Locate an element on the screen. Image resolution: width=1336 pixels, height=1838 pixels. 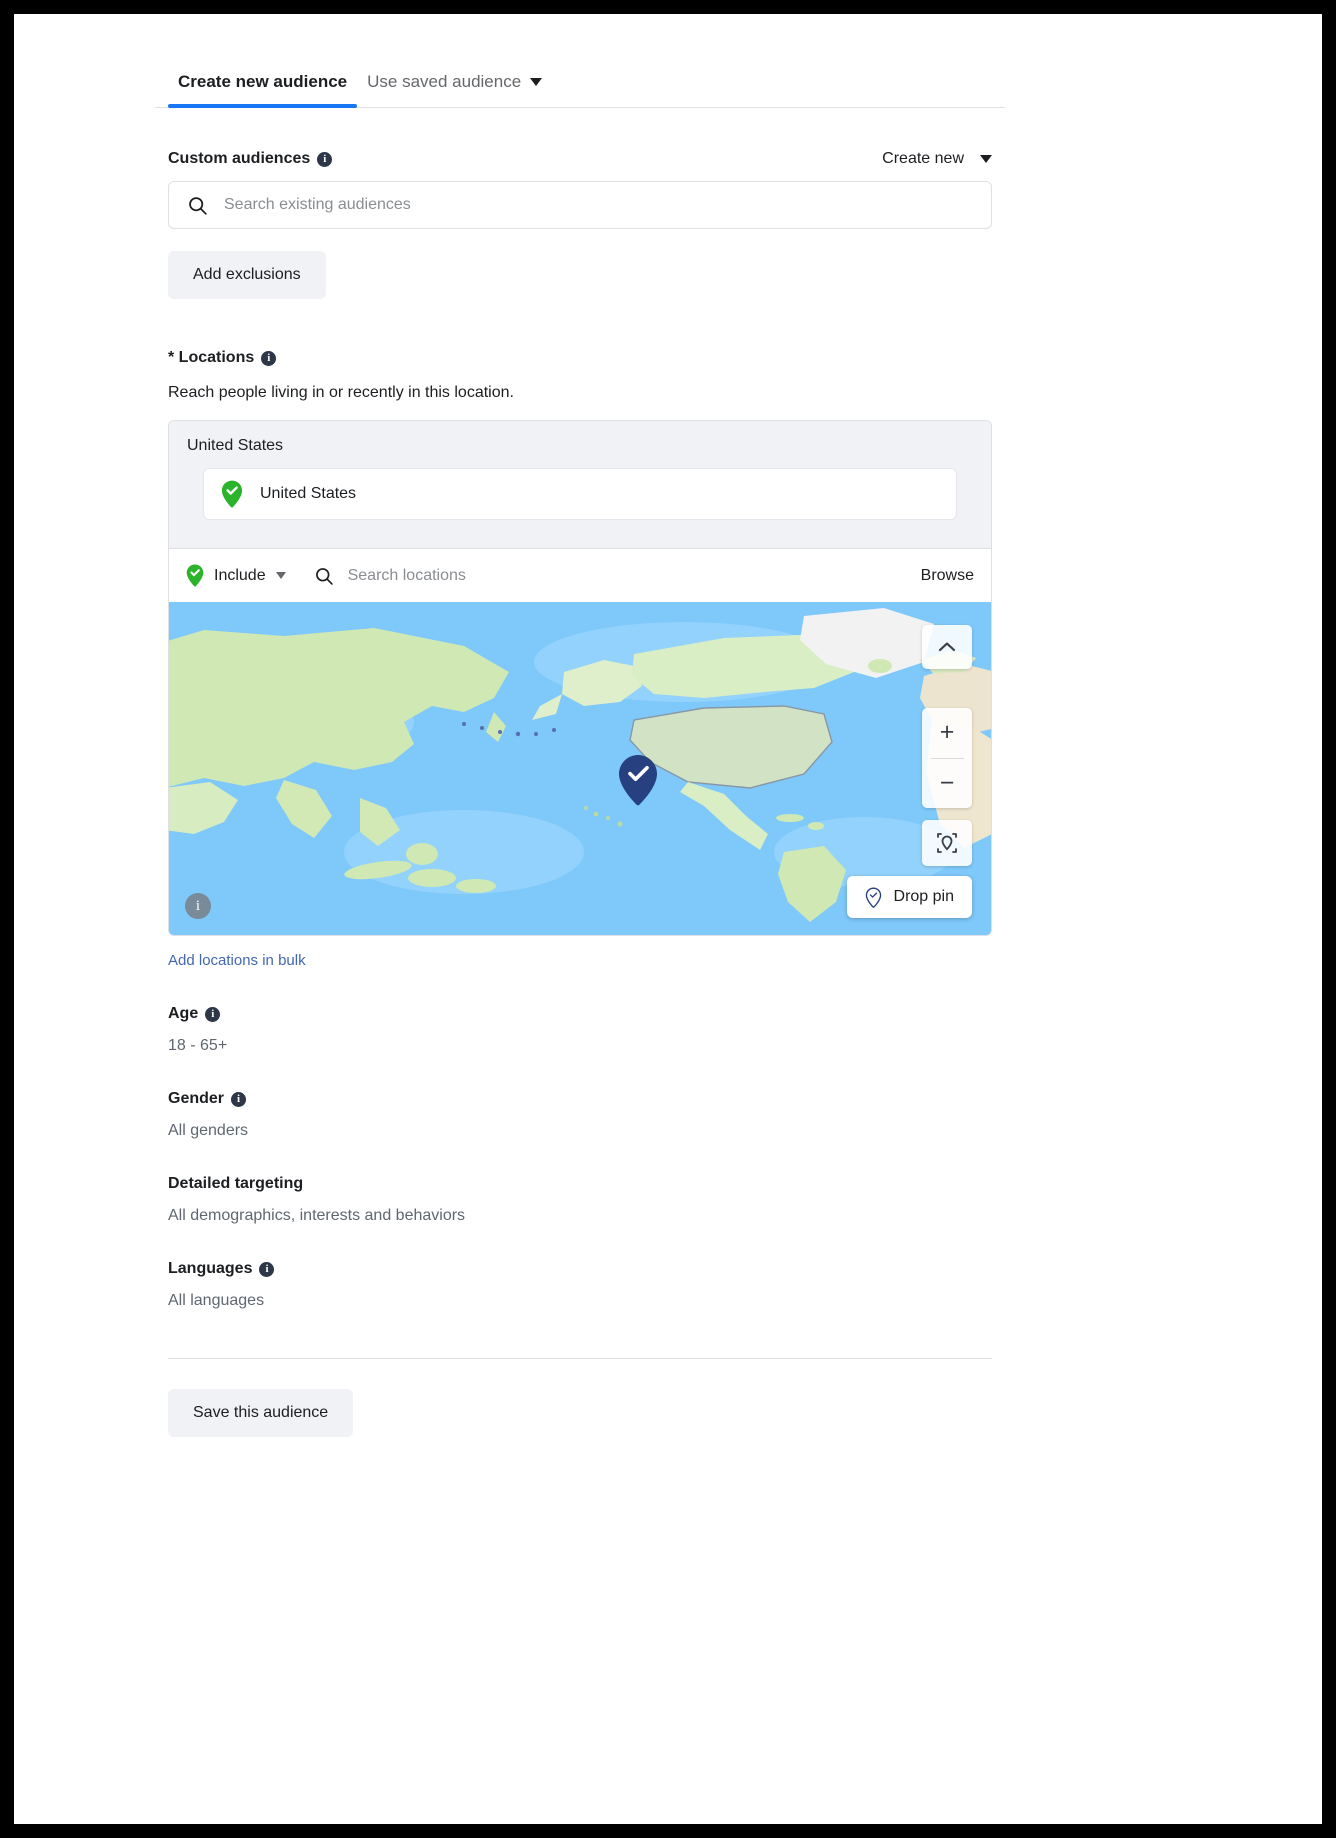
map-zoom-controls: + − is located at coordinates (947, 758).